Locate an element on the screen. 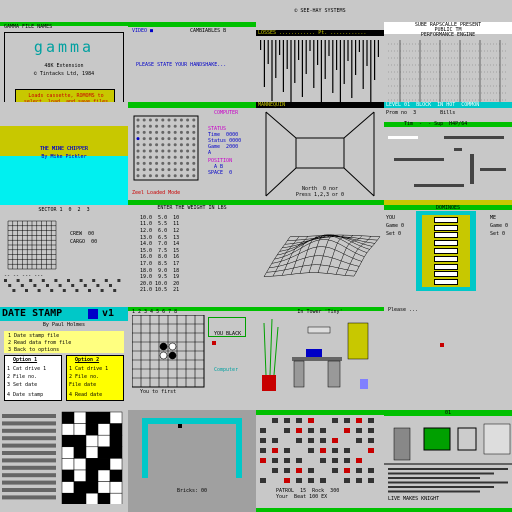 The height and width of the screenshot is (512, 512). systems-title: © SEE-HAY SYSTEMS is located at coordinates (320, 11).